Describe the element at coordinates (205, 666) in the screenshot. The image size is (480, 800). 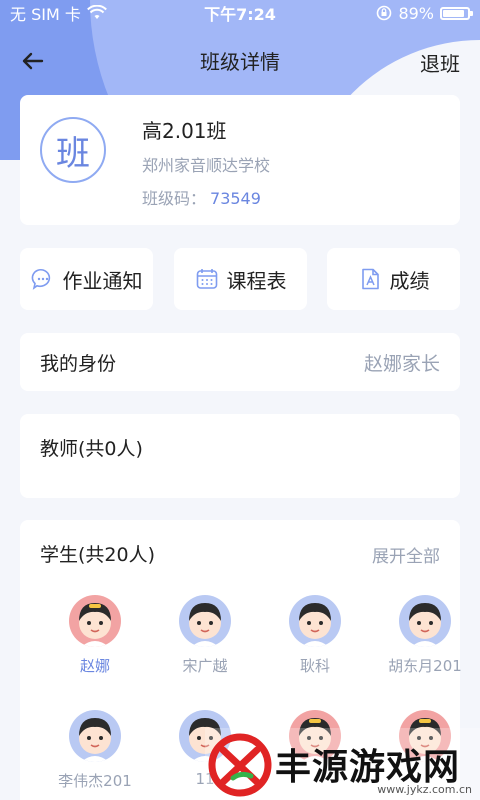
I see `student-name: 宋广越` at that location.